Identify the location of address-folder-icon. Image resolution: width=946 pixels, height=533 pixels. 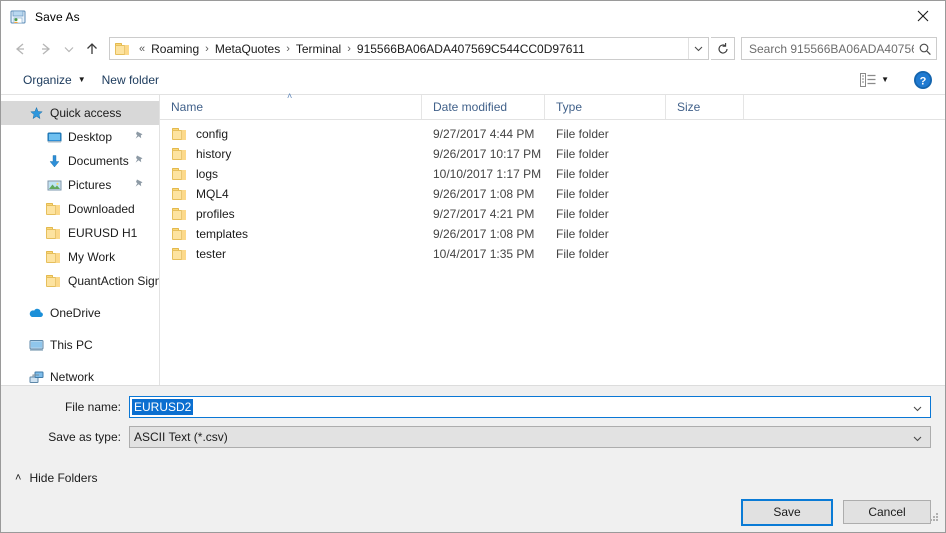
(122, 48).